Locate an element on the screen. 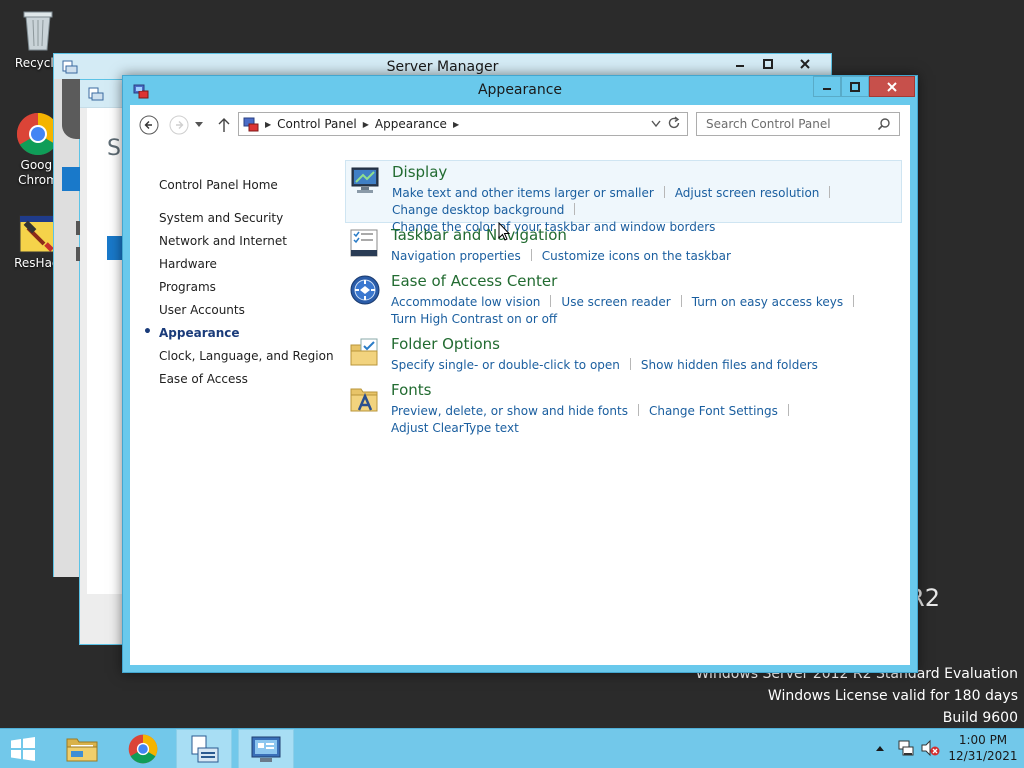  volume-tray-button is located at coordinates (930, 749).